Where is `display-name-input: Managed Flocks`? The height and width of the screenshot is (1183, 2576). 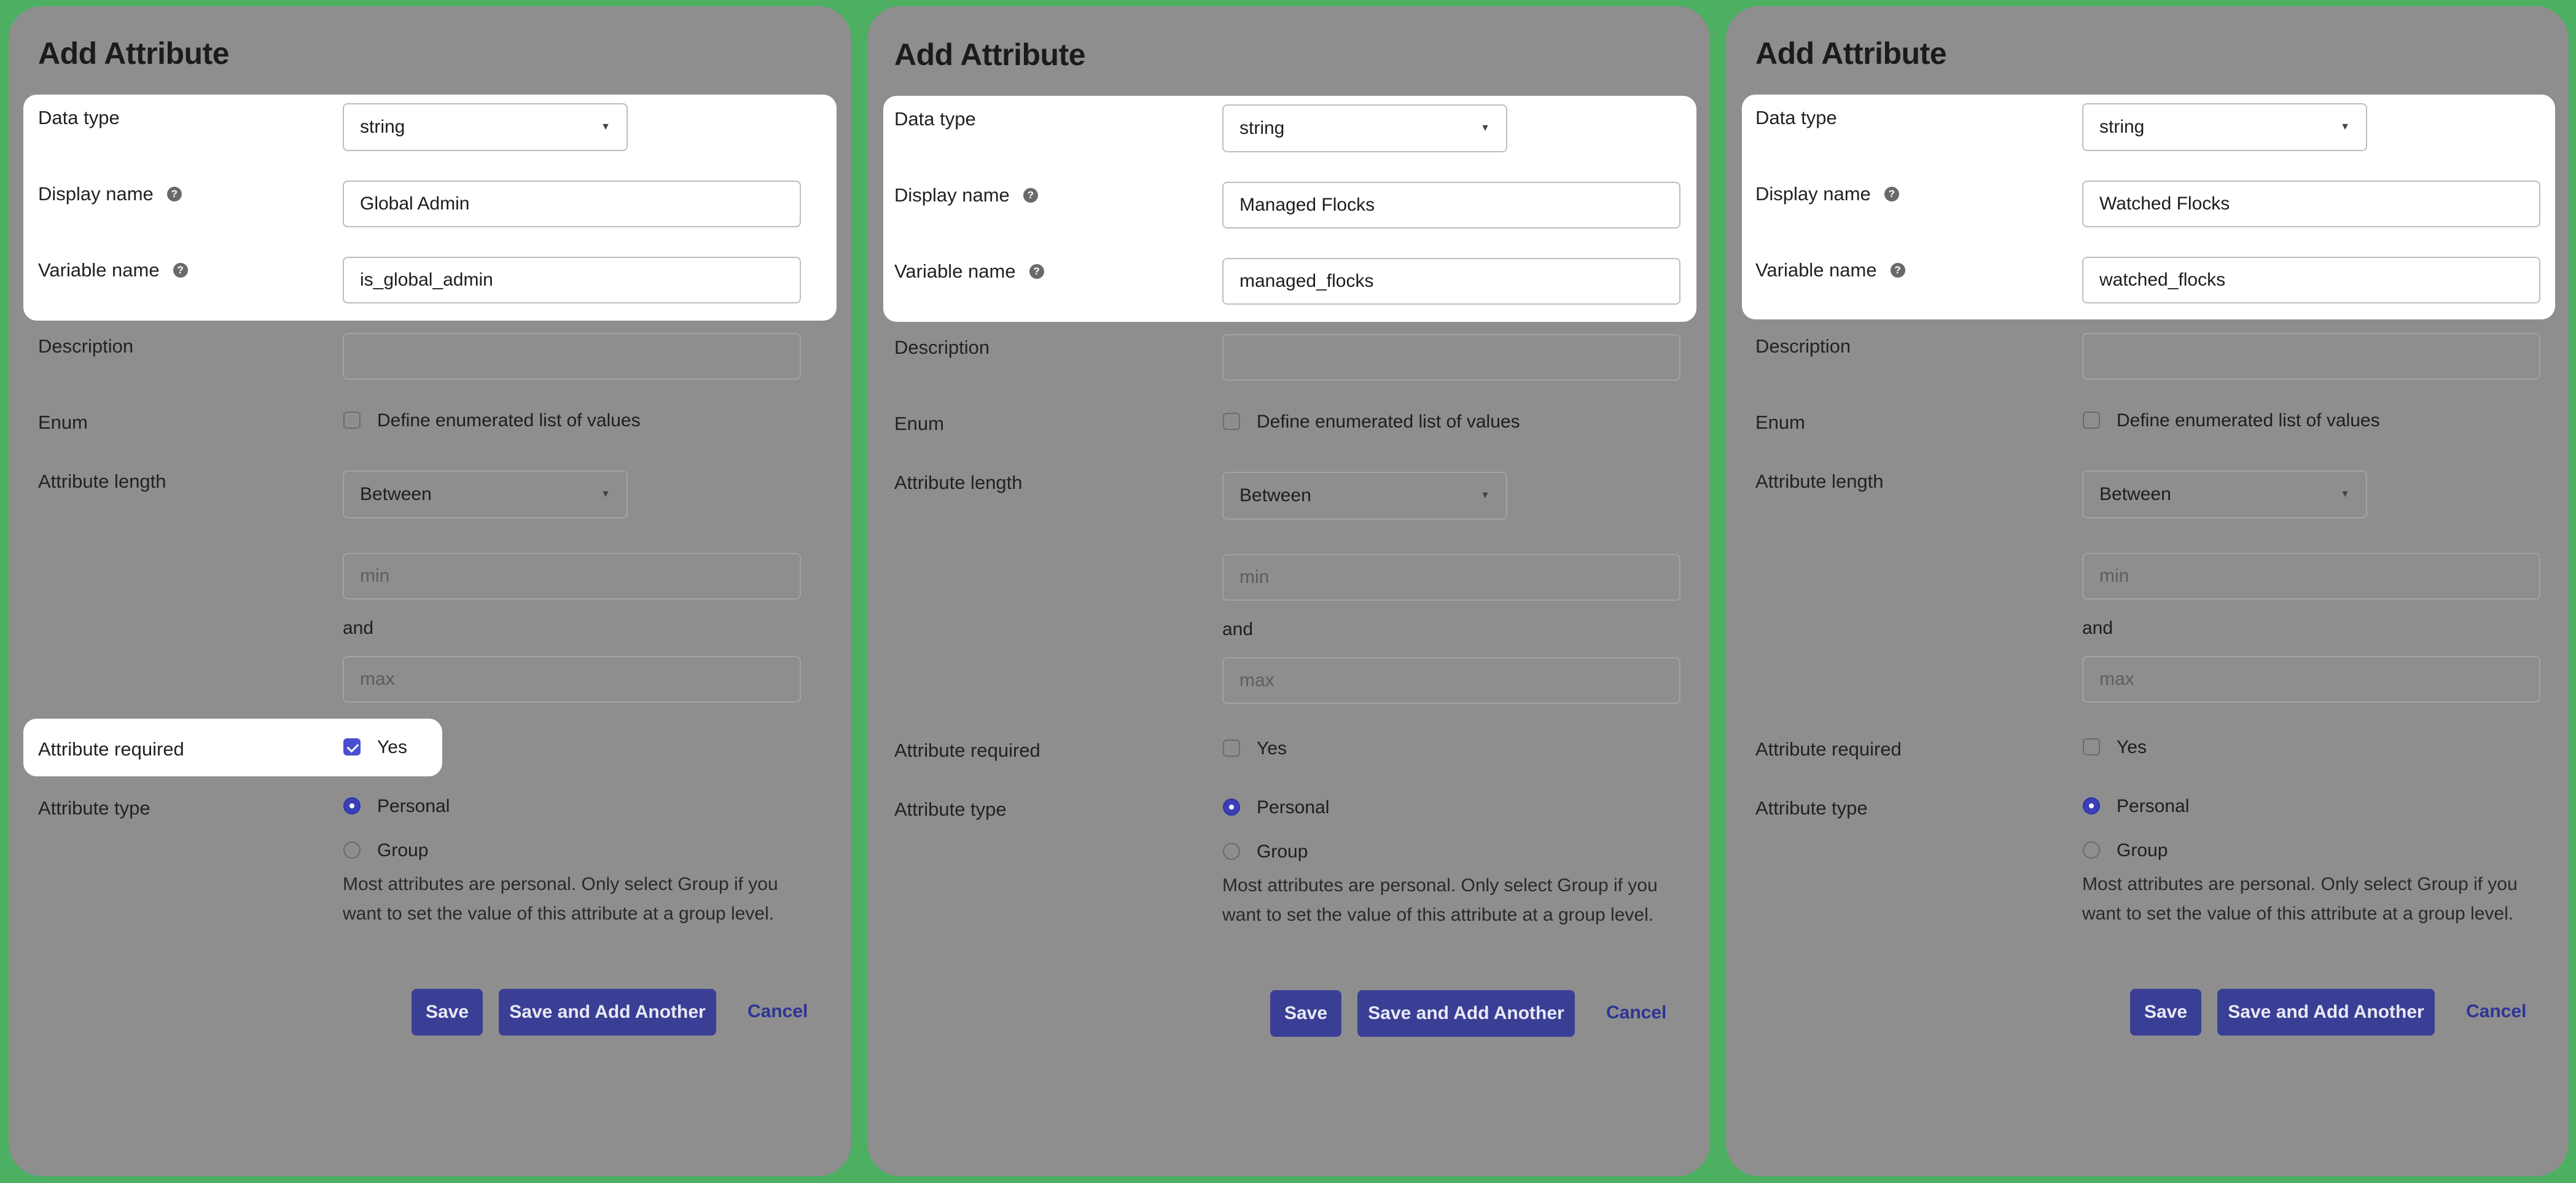
display-name-input: Managed Flocks is located at coordinates (1451, 205).